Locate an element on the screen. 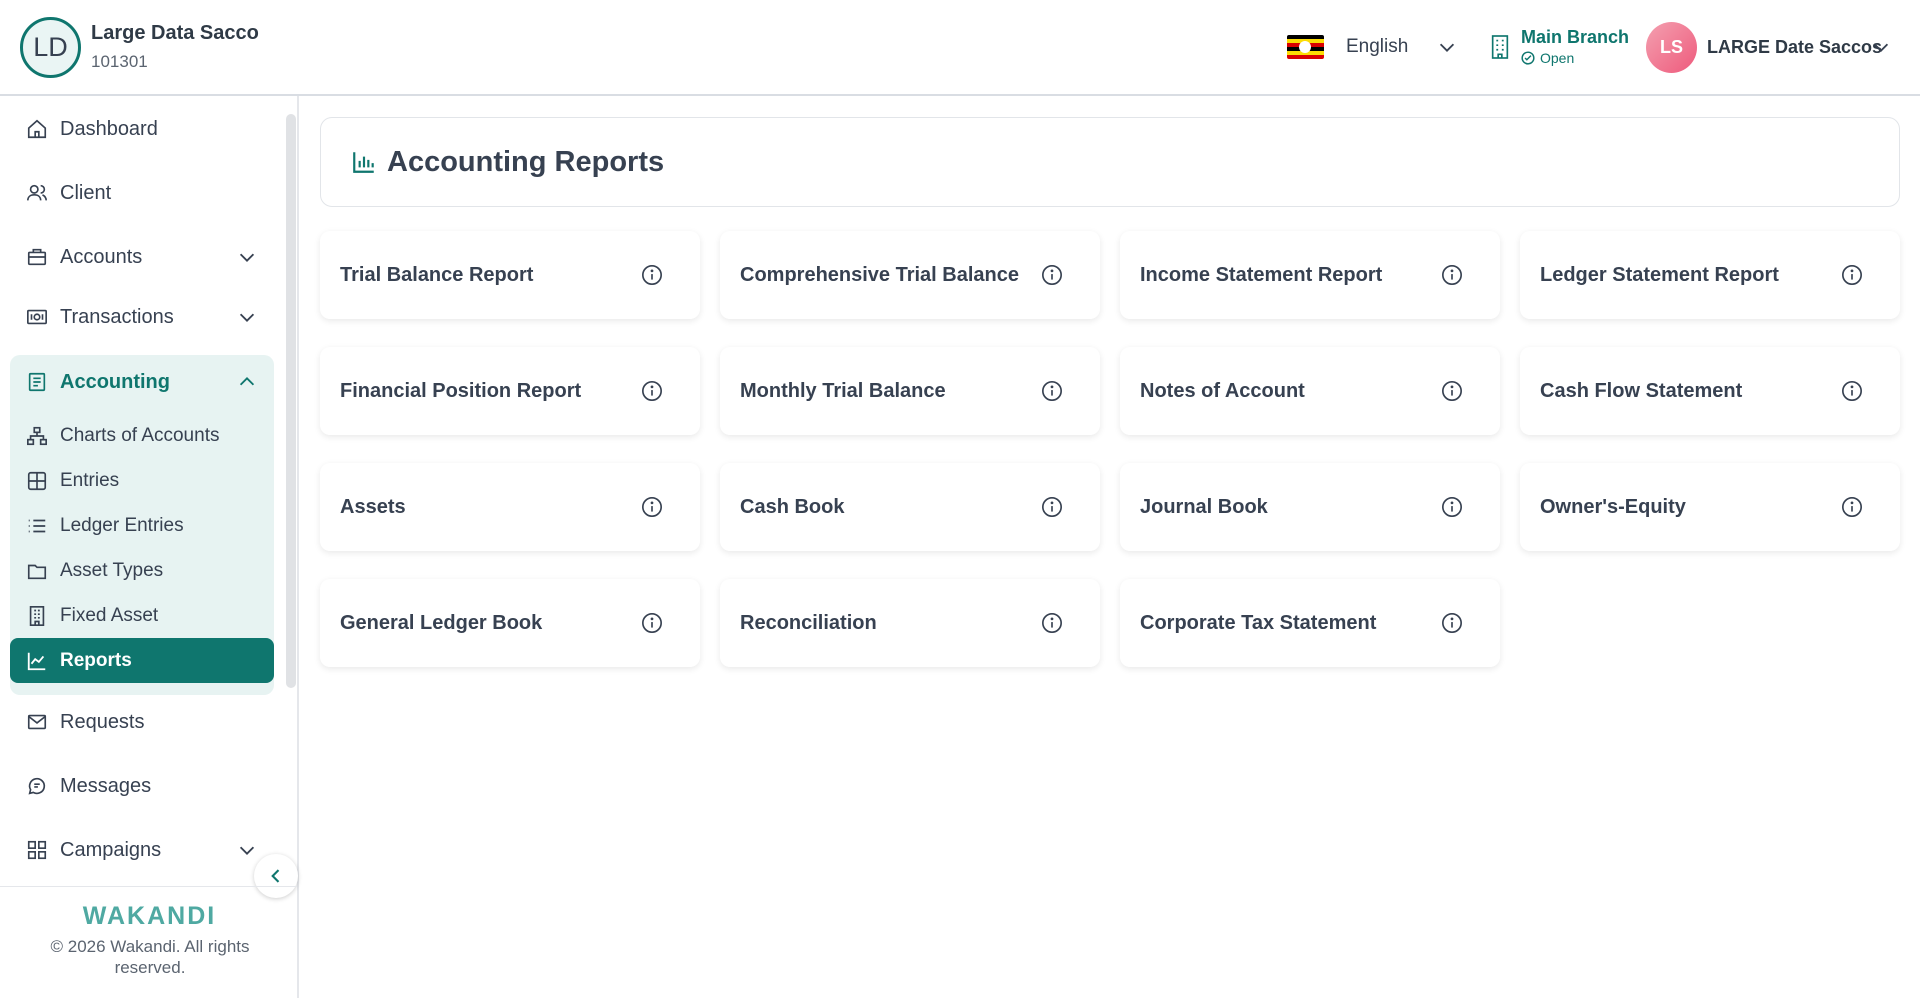 The image size is (1920, 998). sidebar-item-label: Charts of Accounts is located at coordinates (140, 435).